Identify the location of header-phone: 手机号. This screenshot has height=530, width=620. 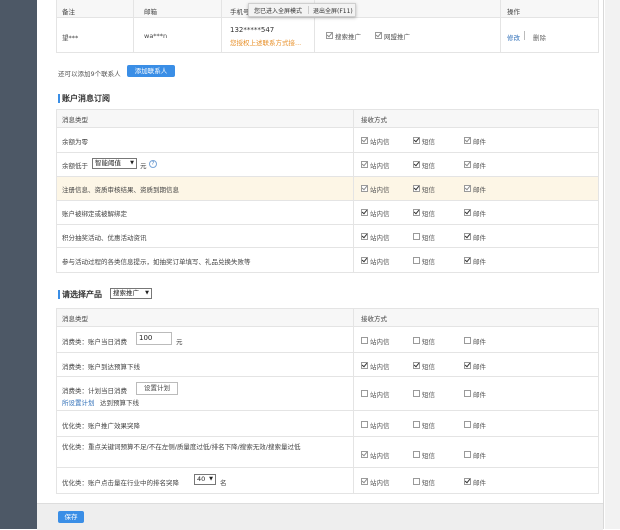
(240, 12).